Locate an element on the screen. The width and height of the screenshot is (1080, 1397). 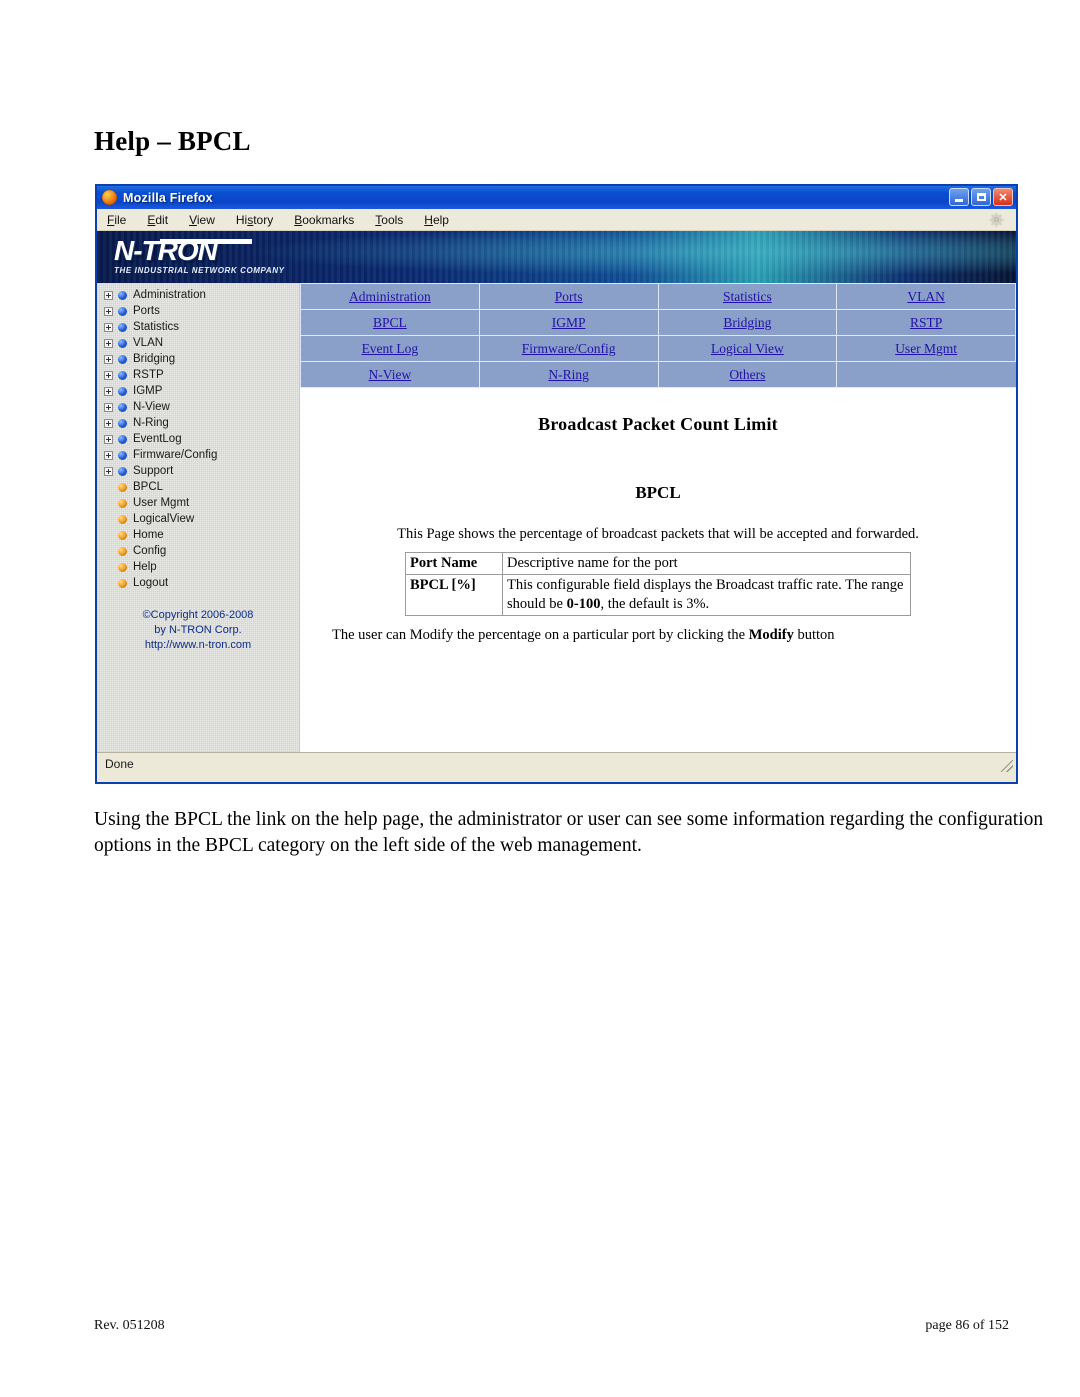
link-cell-bpcl: BPCL is located at coordinates (390, 322).